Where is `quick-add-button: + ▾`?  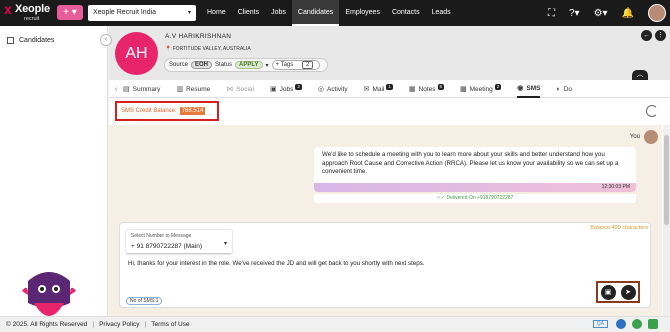 quick-add-button: + ▾ is located at coordinates (70, 12).